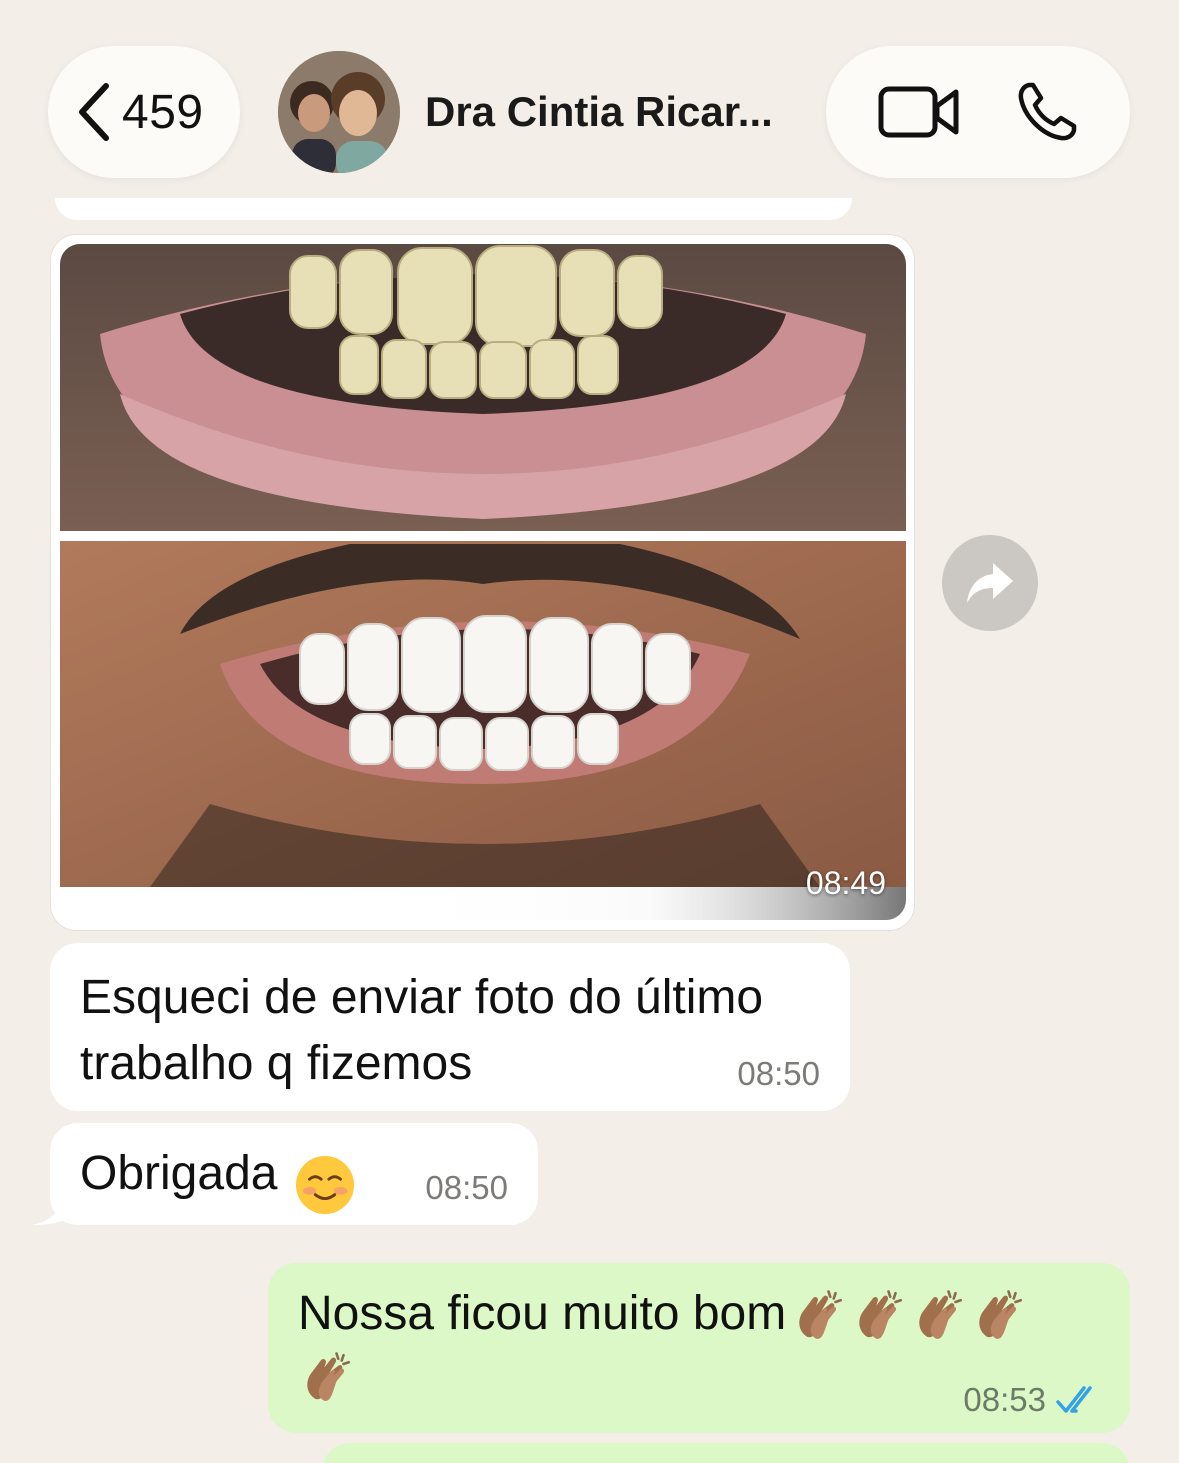 This screenshot has width=1179, height=1463. Describe the element at coordinates (1047, 112) in the screenshot. I see `phone-icon` at that location.